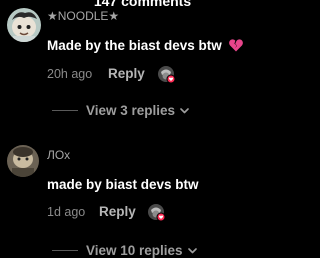 This screenshot has width=320, height=258. I want to click on view-replies-button: View 10 replies, so click(124, 250).